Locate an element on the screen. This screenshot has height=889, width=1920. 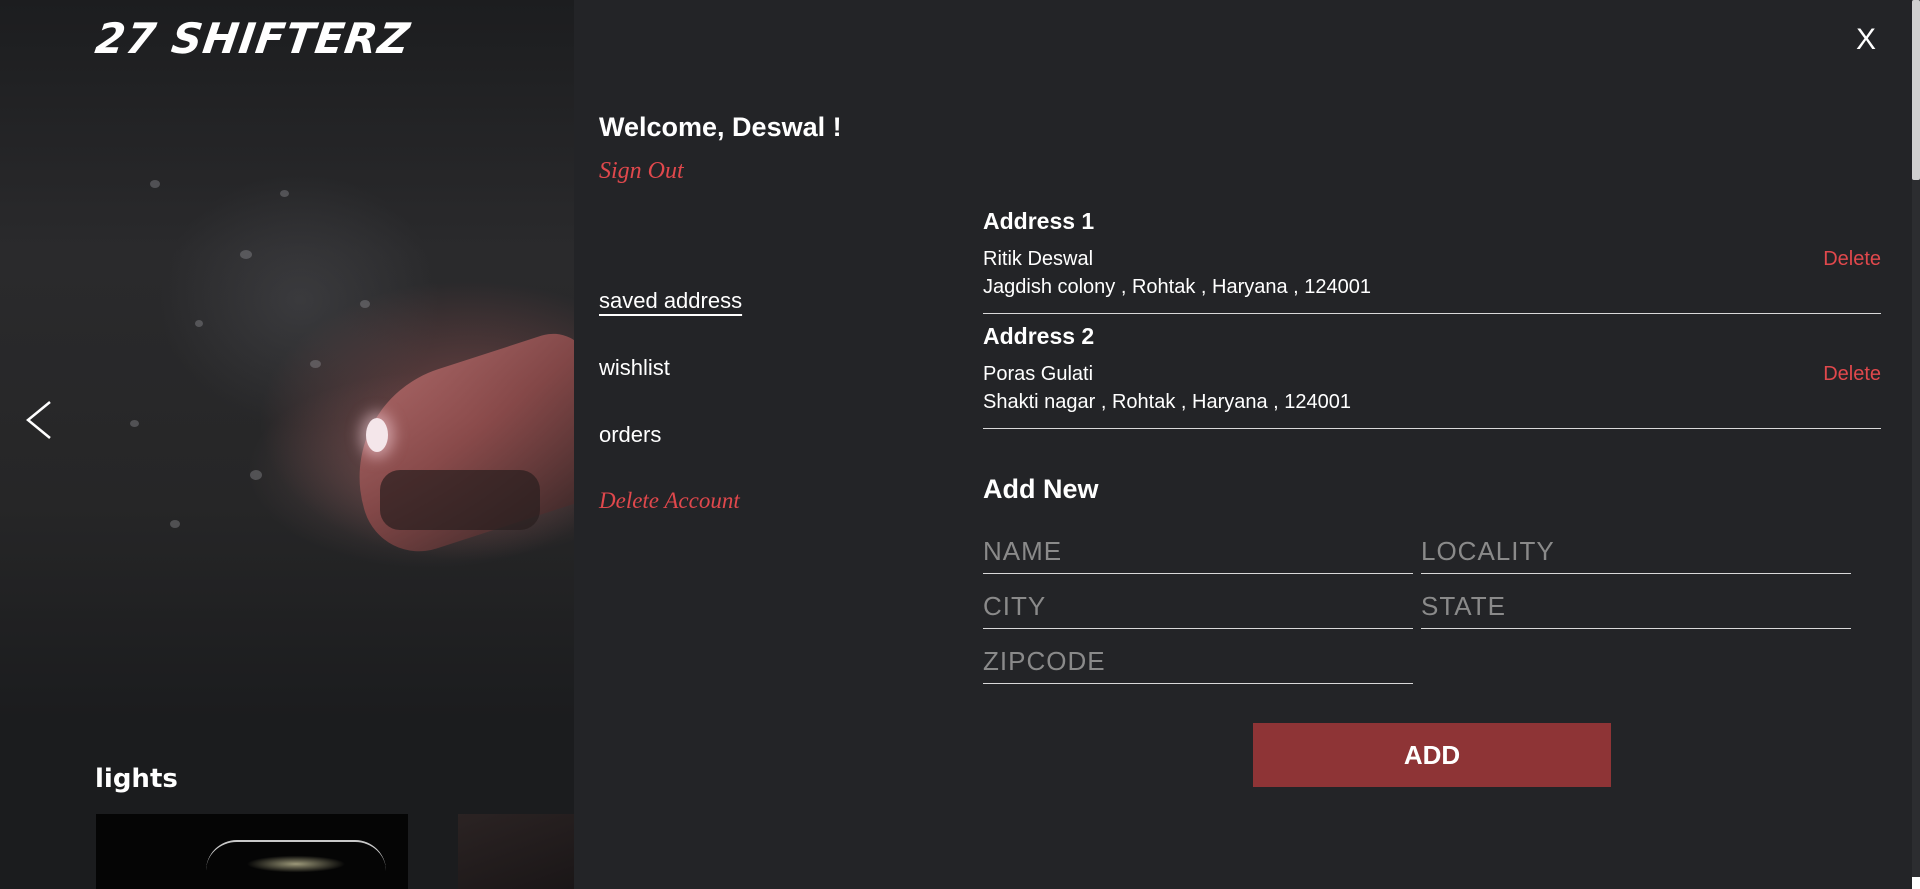
address-recipient-name: Poras Gulati is located at coordinates (1038, 374).